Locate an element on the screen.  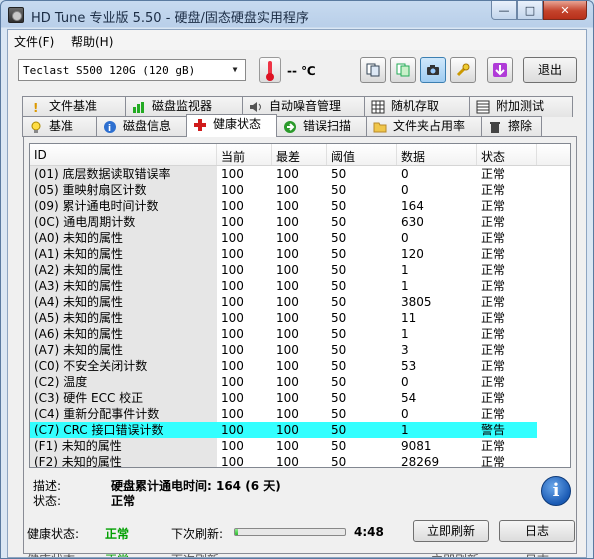
table-row: (F1) 未知的属性 100 100 50 9081 正常 is located at coordinates (300, 446).